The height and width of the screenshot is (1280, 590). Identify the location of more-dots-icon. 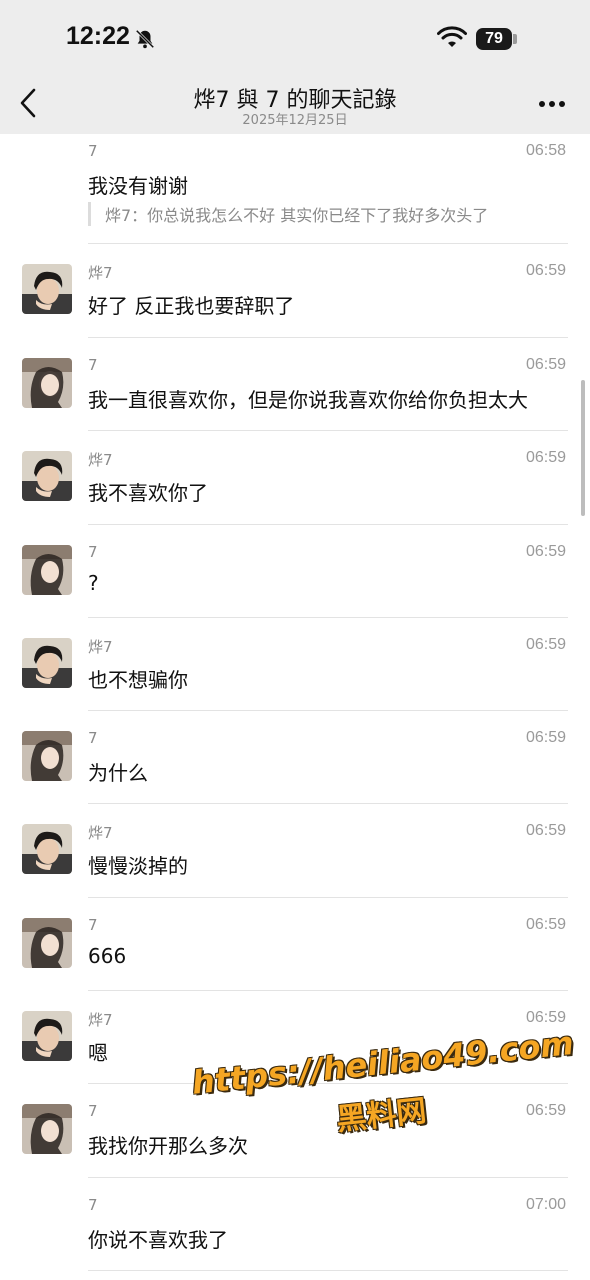
(552, 104).